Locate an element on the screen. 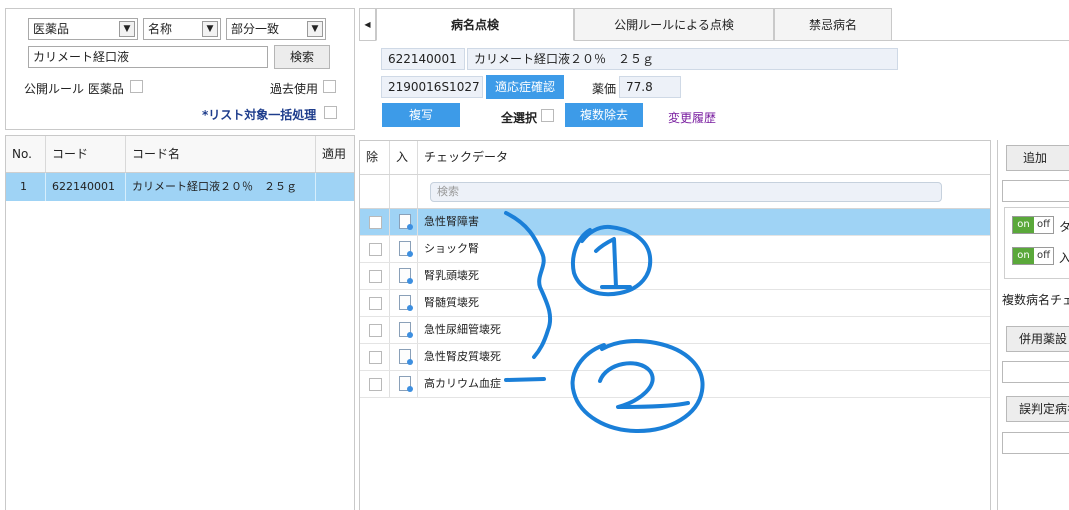 The width and height of the screenshot is (1069, 510). result-table-header: No. コード コード名 適用 is located at coordinates (180, 154).